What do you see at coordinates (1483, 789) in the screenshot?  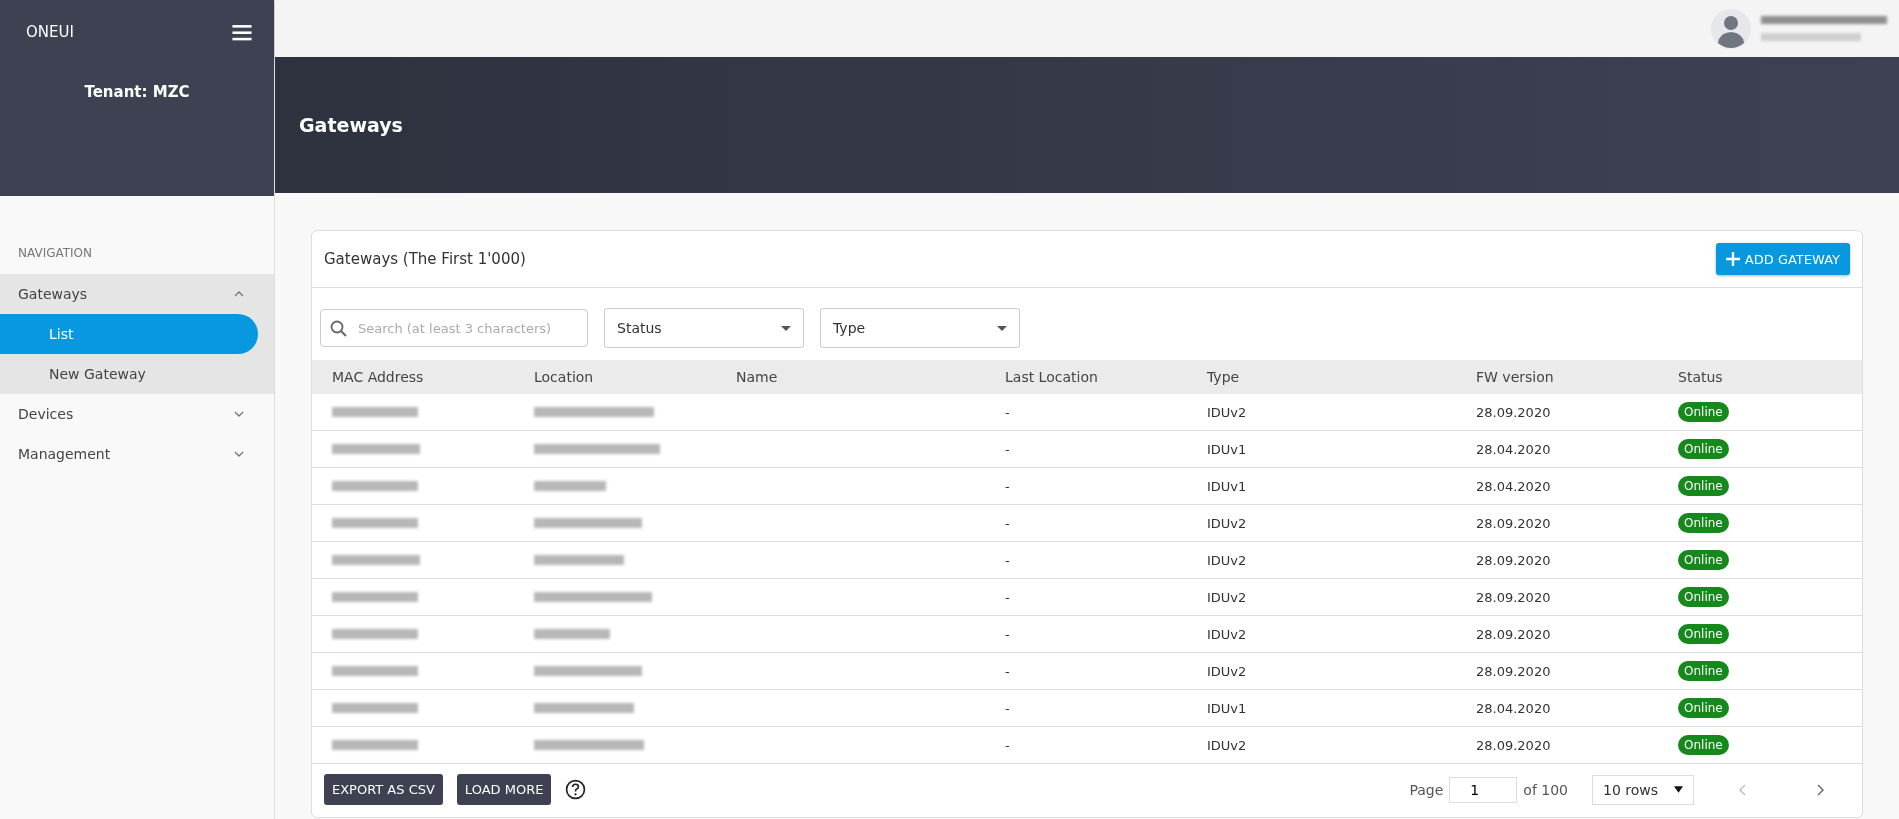 I see `page-number-field: 1` at bounding box center [1483, 789].